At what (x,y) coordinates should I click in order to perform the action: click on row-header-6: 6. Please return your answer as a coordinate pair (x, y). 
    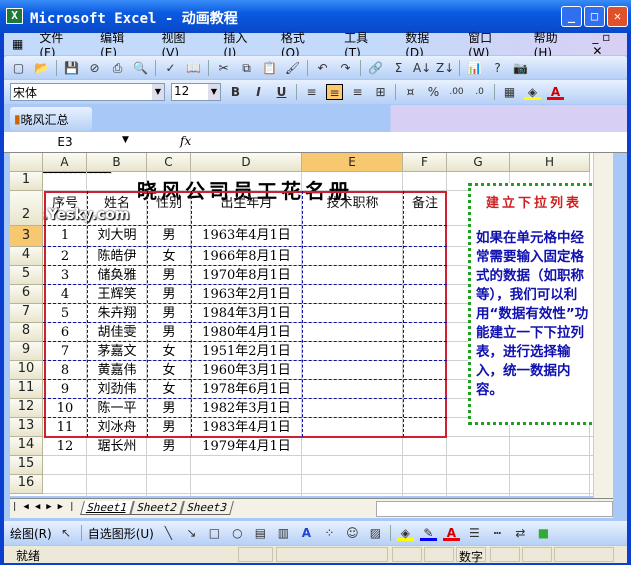
    Looking at the image, I should click on (26, 294).